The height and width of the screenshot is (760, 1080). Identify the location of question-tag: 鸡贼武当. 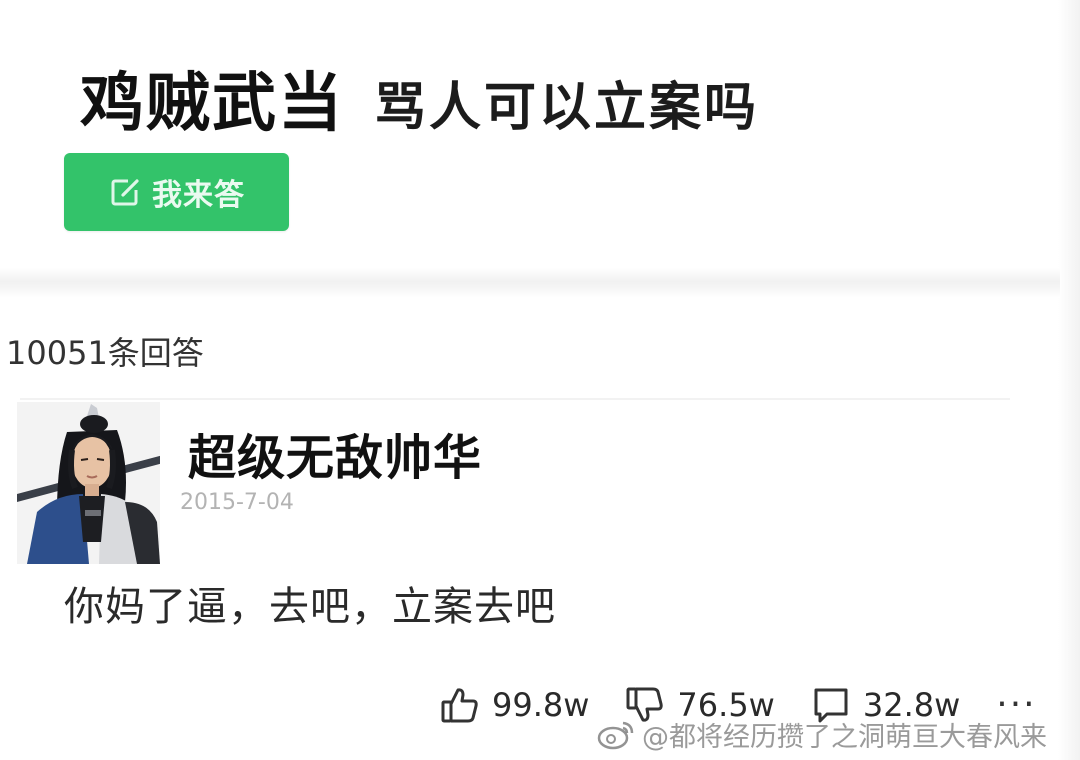
(212, 104).